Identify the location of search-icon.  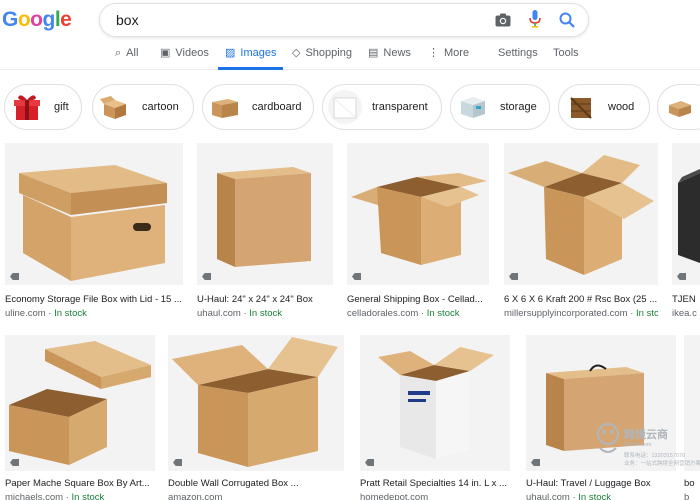
(567, 20).